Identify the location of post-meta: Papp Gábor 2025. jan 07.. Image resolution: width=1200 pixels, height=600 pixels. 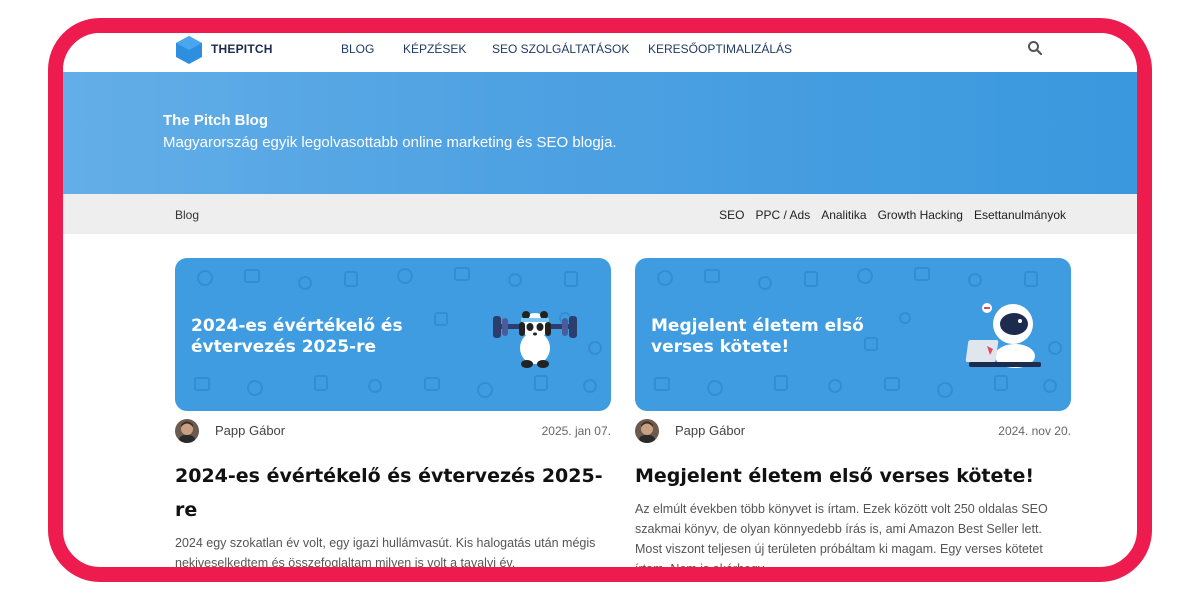
(393, 430).